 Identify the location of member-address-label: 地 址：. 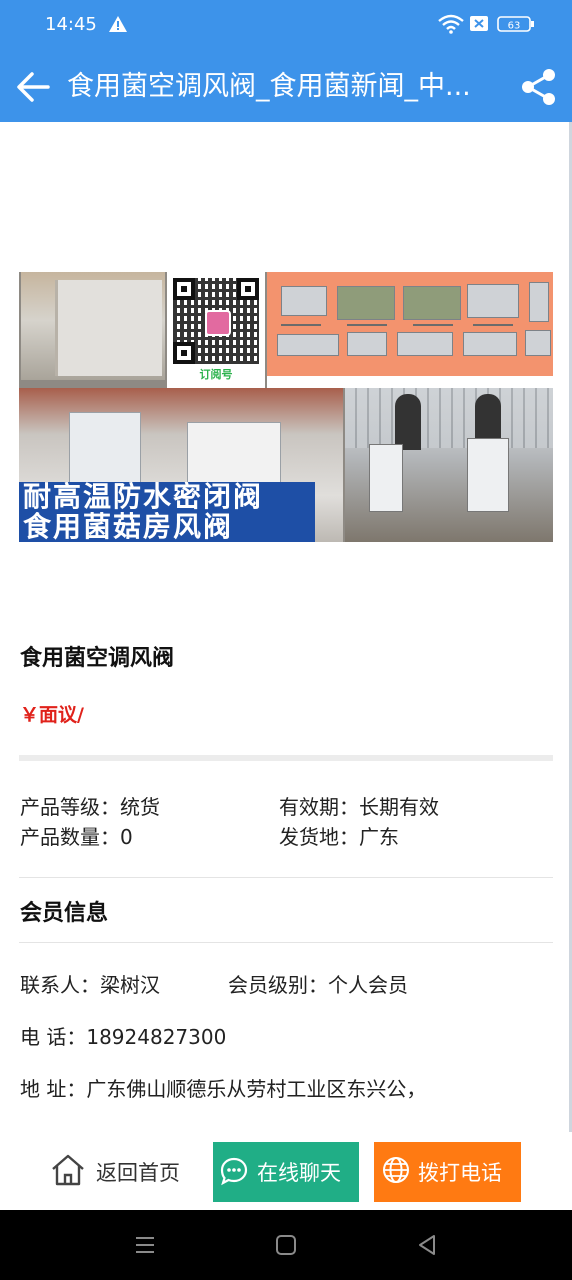
(53, 1089).